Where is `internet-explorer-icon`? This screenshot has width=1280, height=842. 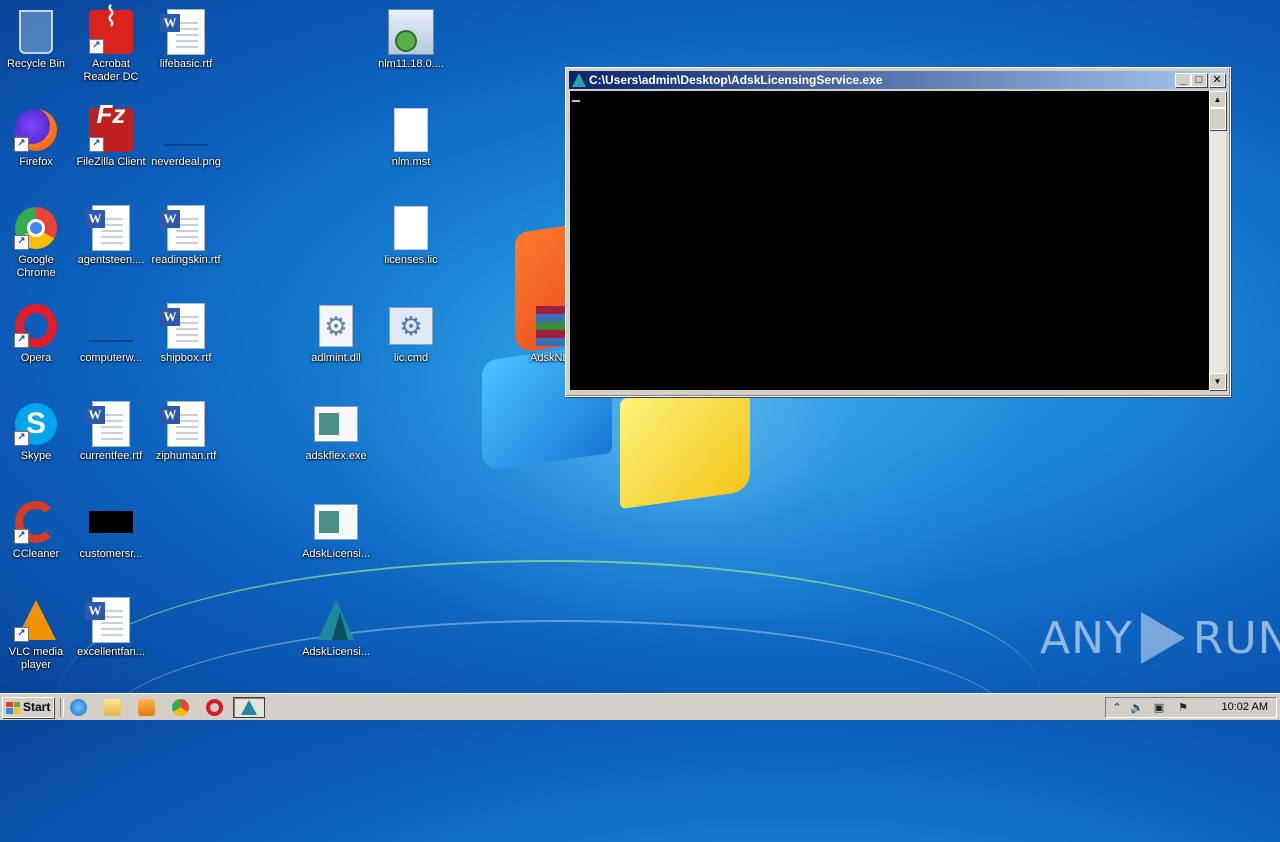
internet-explorer-icon is located at coordinates (78, 707).